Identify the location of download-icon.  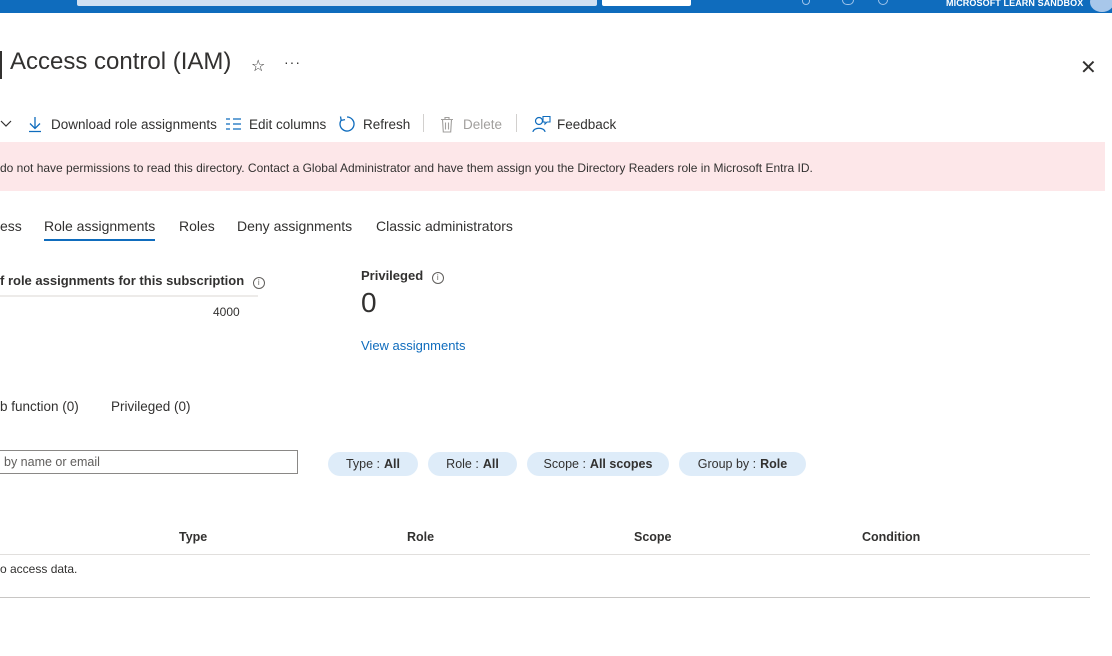
(35, 124).